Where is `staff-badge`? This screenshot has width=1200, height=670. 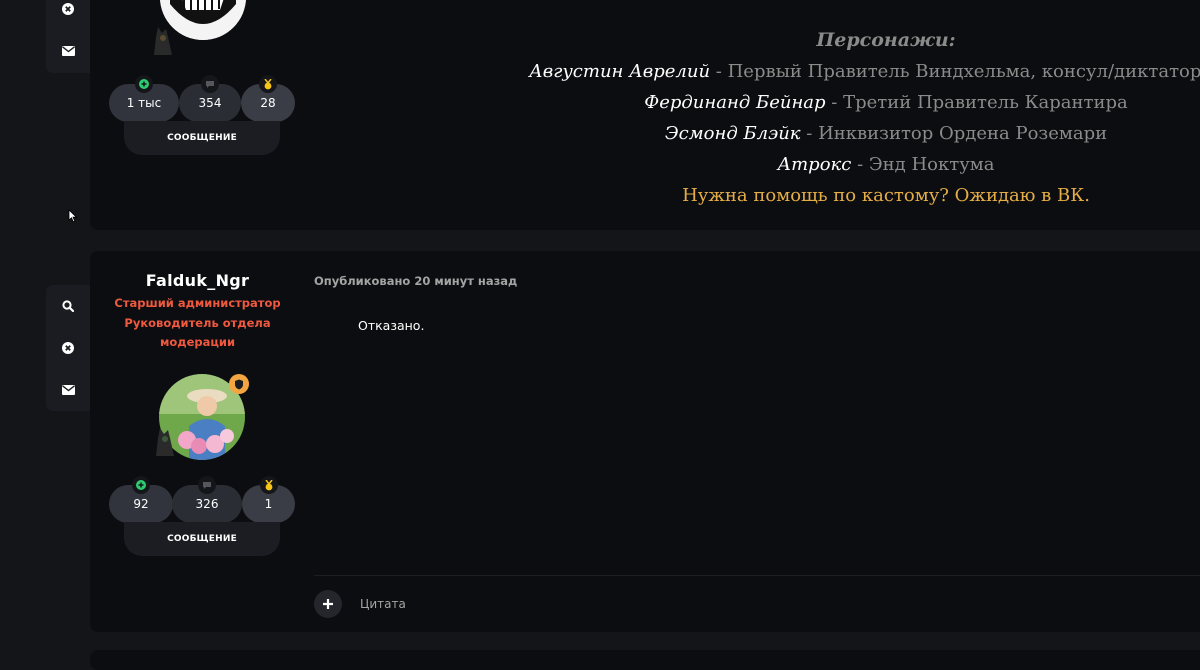
staff-badge is located at coordinates (239, 384).